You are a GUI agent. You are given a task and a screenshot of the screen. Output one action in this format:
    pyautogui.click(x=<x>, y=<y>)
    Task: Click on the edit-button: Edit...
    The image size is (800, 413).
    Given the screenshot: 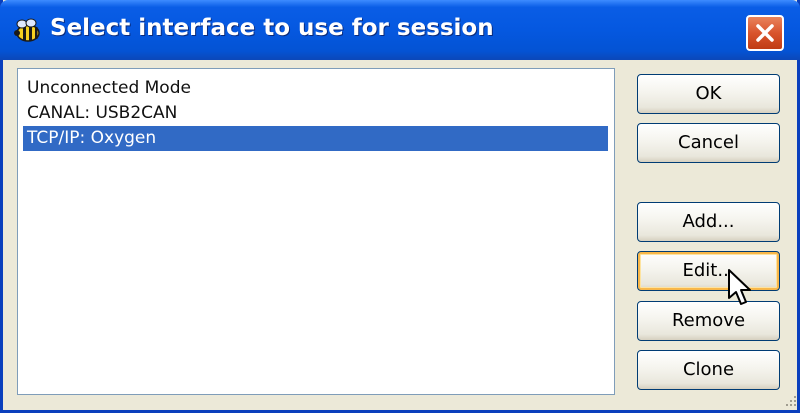 What is the action you would take?
    pyautogui.click(x=708, y=271)
    